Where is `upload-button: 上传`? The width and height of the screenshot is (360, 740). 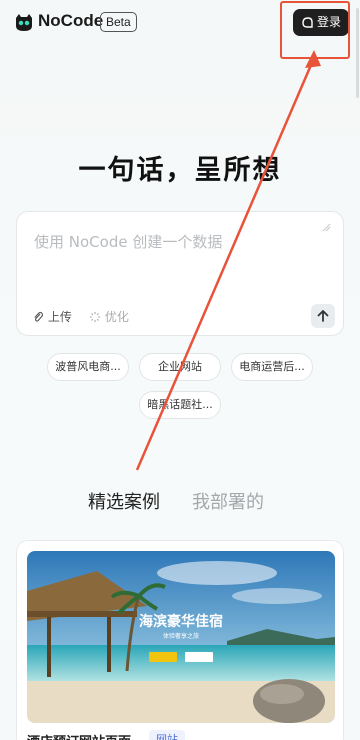
upload-button: 上传 is located at coordinates (52, 316).